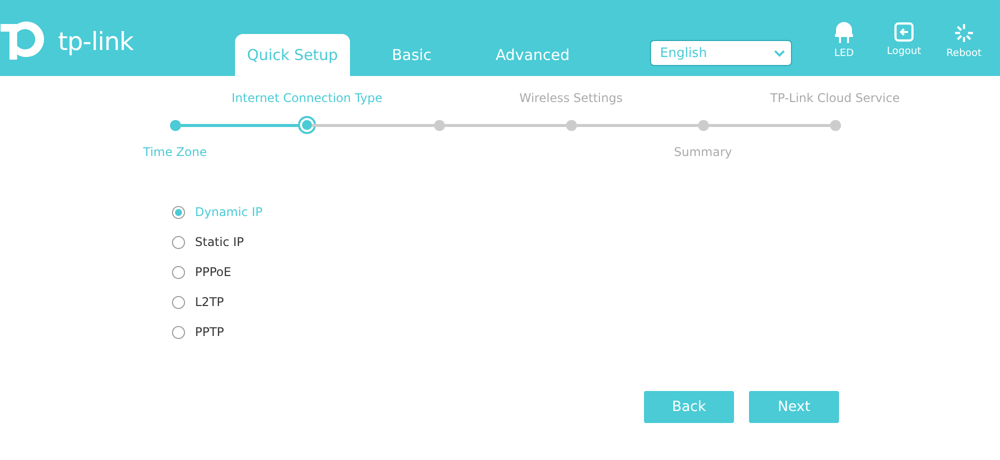  Describe the element at coordinates (307, 98) in the screenshot. I see `step-label: Internet Connection Type` at that location.